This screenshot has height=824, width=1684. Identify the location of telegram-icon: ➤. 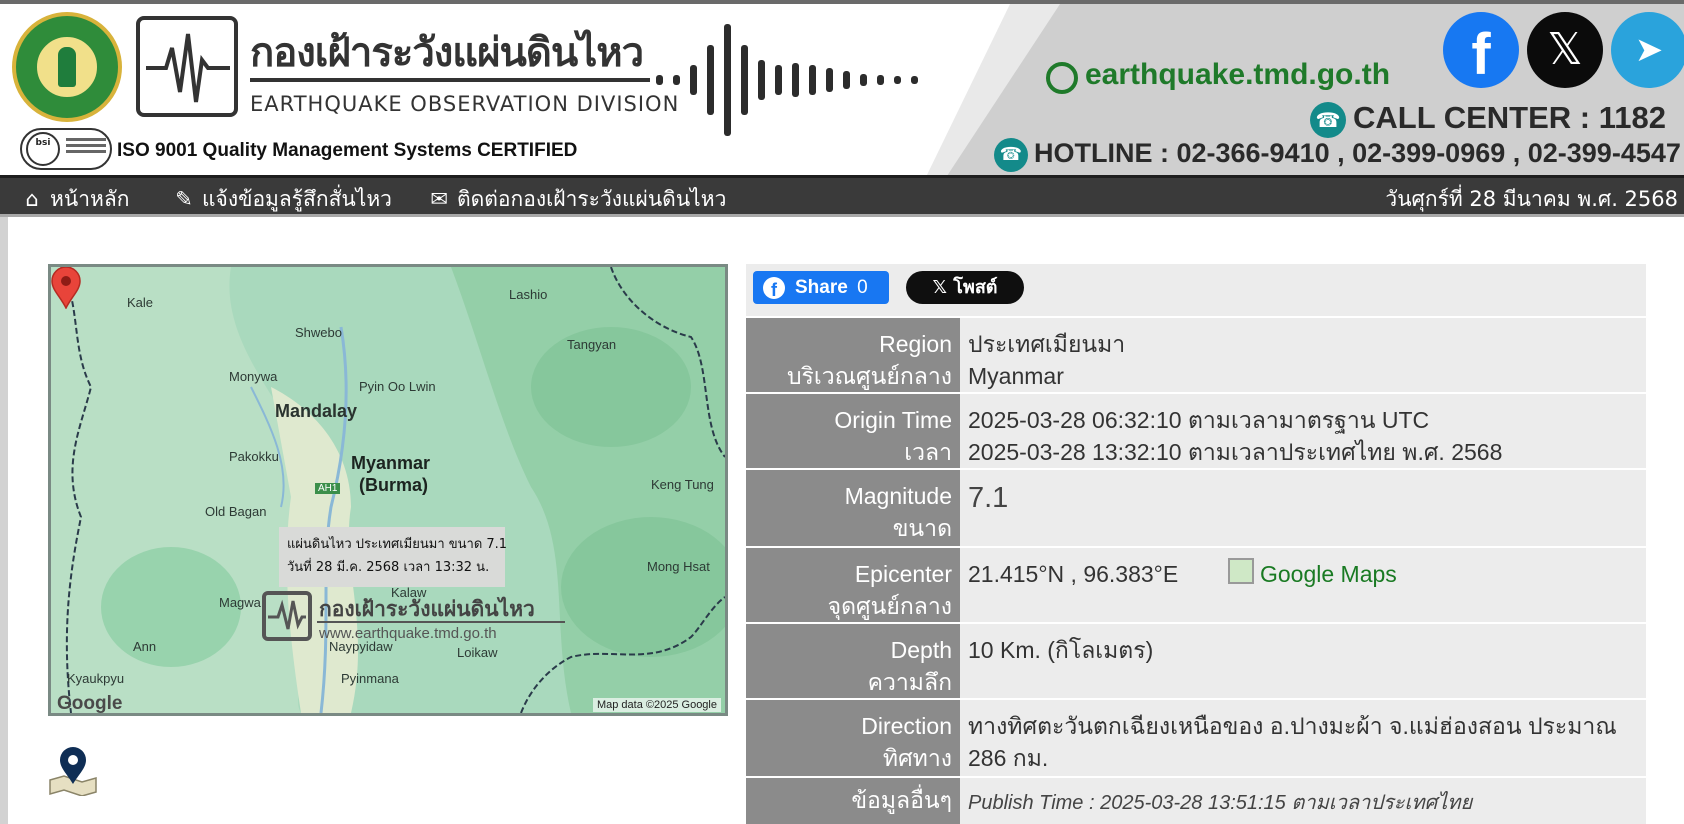
(1647, 50).